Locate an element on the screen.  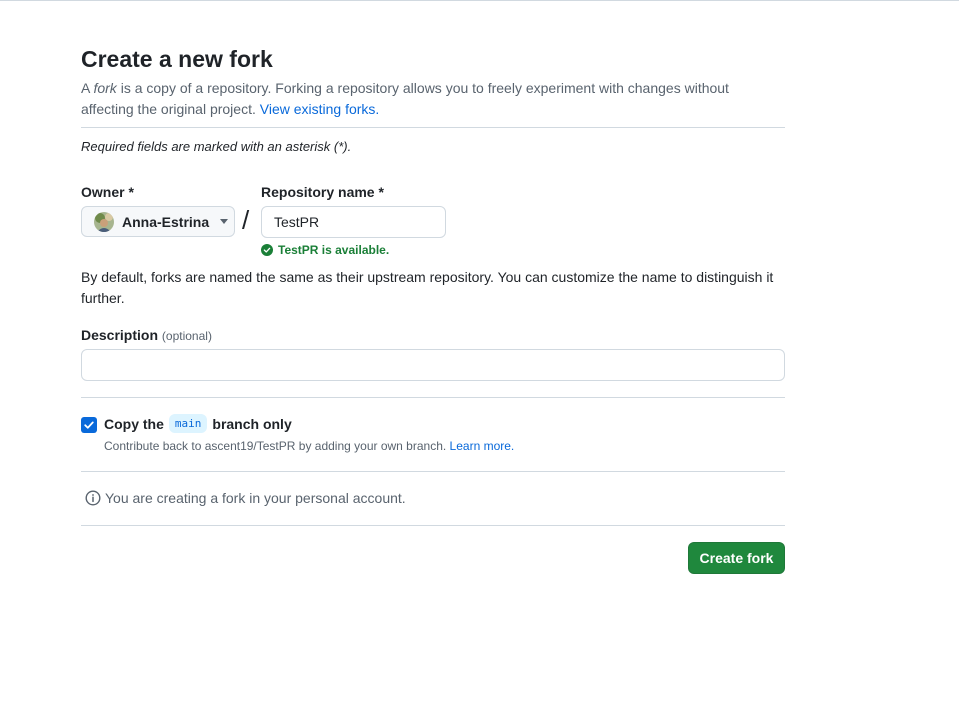
copy-label-after: branch only is located at coordinates (252, 423).